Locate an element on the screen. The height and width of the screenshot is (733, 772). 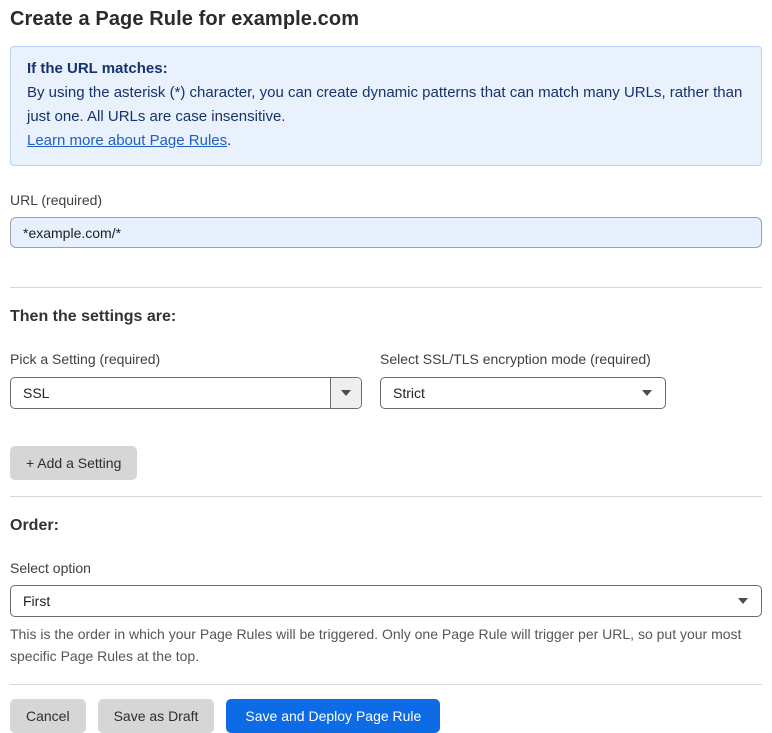
setting-picker-dropdown: SSL is located at coordinates (186, 393).